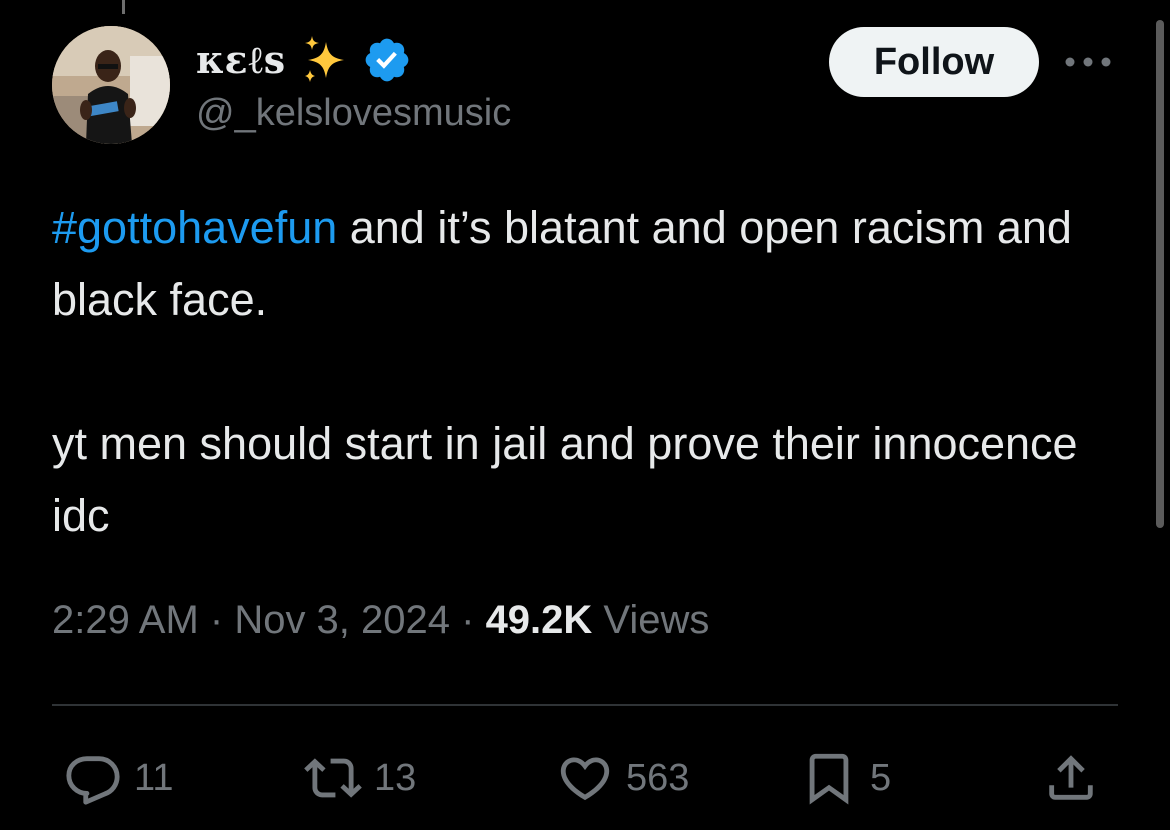 The width and height of the screenshot is (1170, 830). What do you see at coordinates (353, 113) in the screenshot?
I see `author-handle: @_kelslovesmusic` at bounding box center [353, 113].